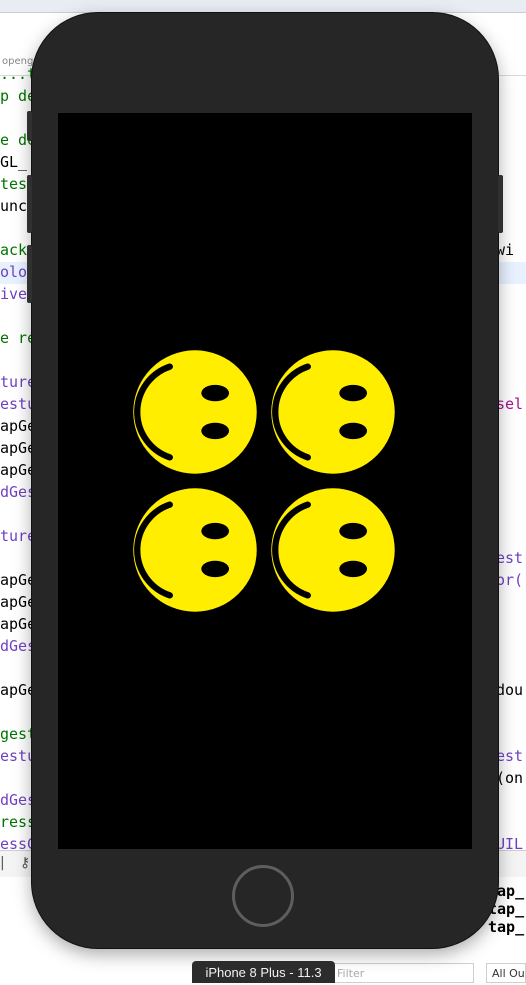 Image resolution: width=526 pixels, height=985 pixels. I want to click on volume-up-button, so click(29, 204).